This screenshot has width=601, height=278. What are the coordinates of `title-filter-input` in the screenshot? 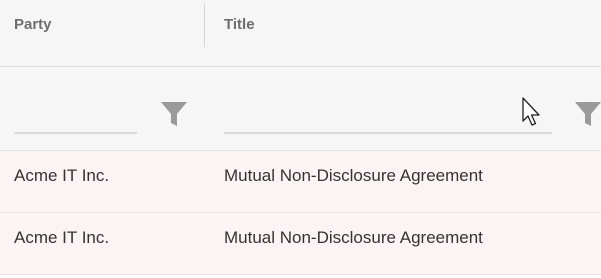 It's located at (388, 114).